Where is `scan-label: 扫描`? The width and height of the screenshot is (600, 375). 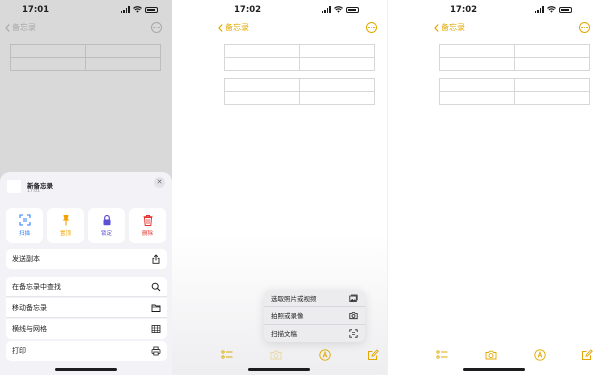 scan-label: 扫描 is located at coordinates (24, 234).